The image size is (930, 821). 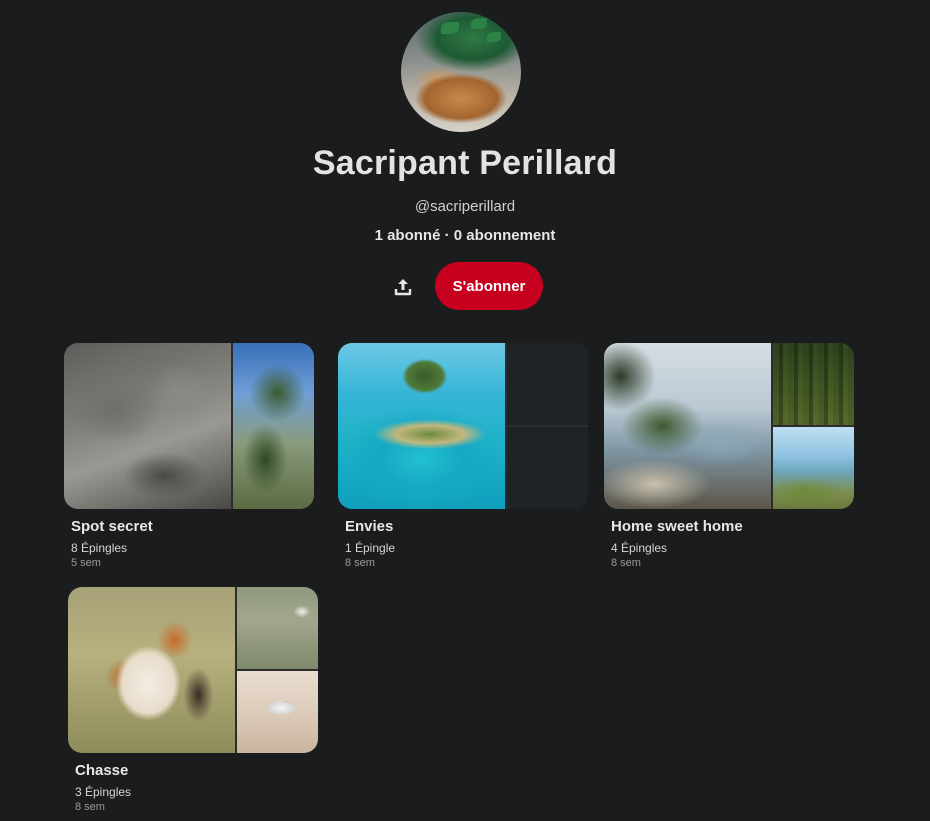 What do you see at coordinates (103, 792) in the screenshot?
I see `board-pin-count: 3 Épingles` at bounding box center [103, 792].